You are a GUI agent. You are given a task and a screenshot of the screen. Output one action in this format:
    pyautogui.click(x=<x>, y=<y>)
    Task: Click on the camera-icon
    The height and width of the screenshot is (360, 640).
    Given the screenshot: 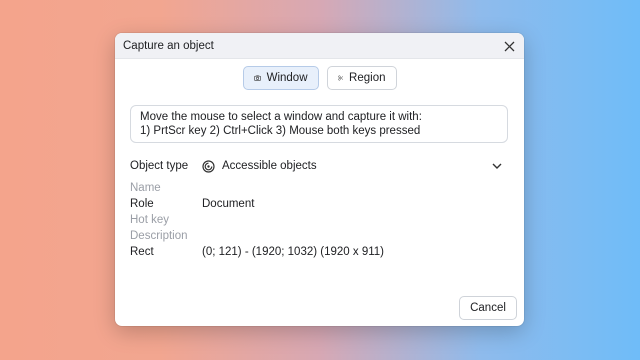 What is the action you would take?
    pyautogui.click(x=257, y=78)
    